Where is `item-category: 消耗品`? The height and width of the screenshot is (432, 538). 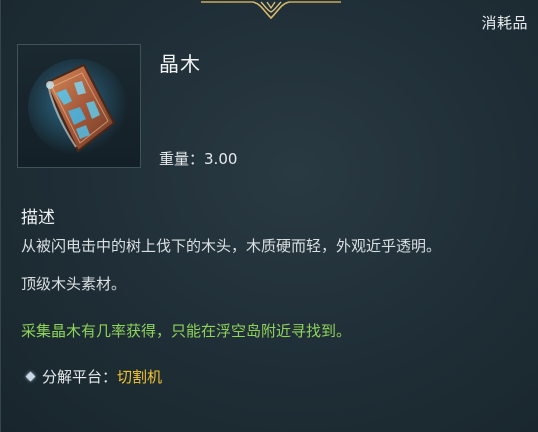 item-category: 消耗品 is located at coordinates (504, 23).